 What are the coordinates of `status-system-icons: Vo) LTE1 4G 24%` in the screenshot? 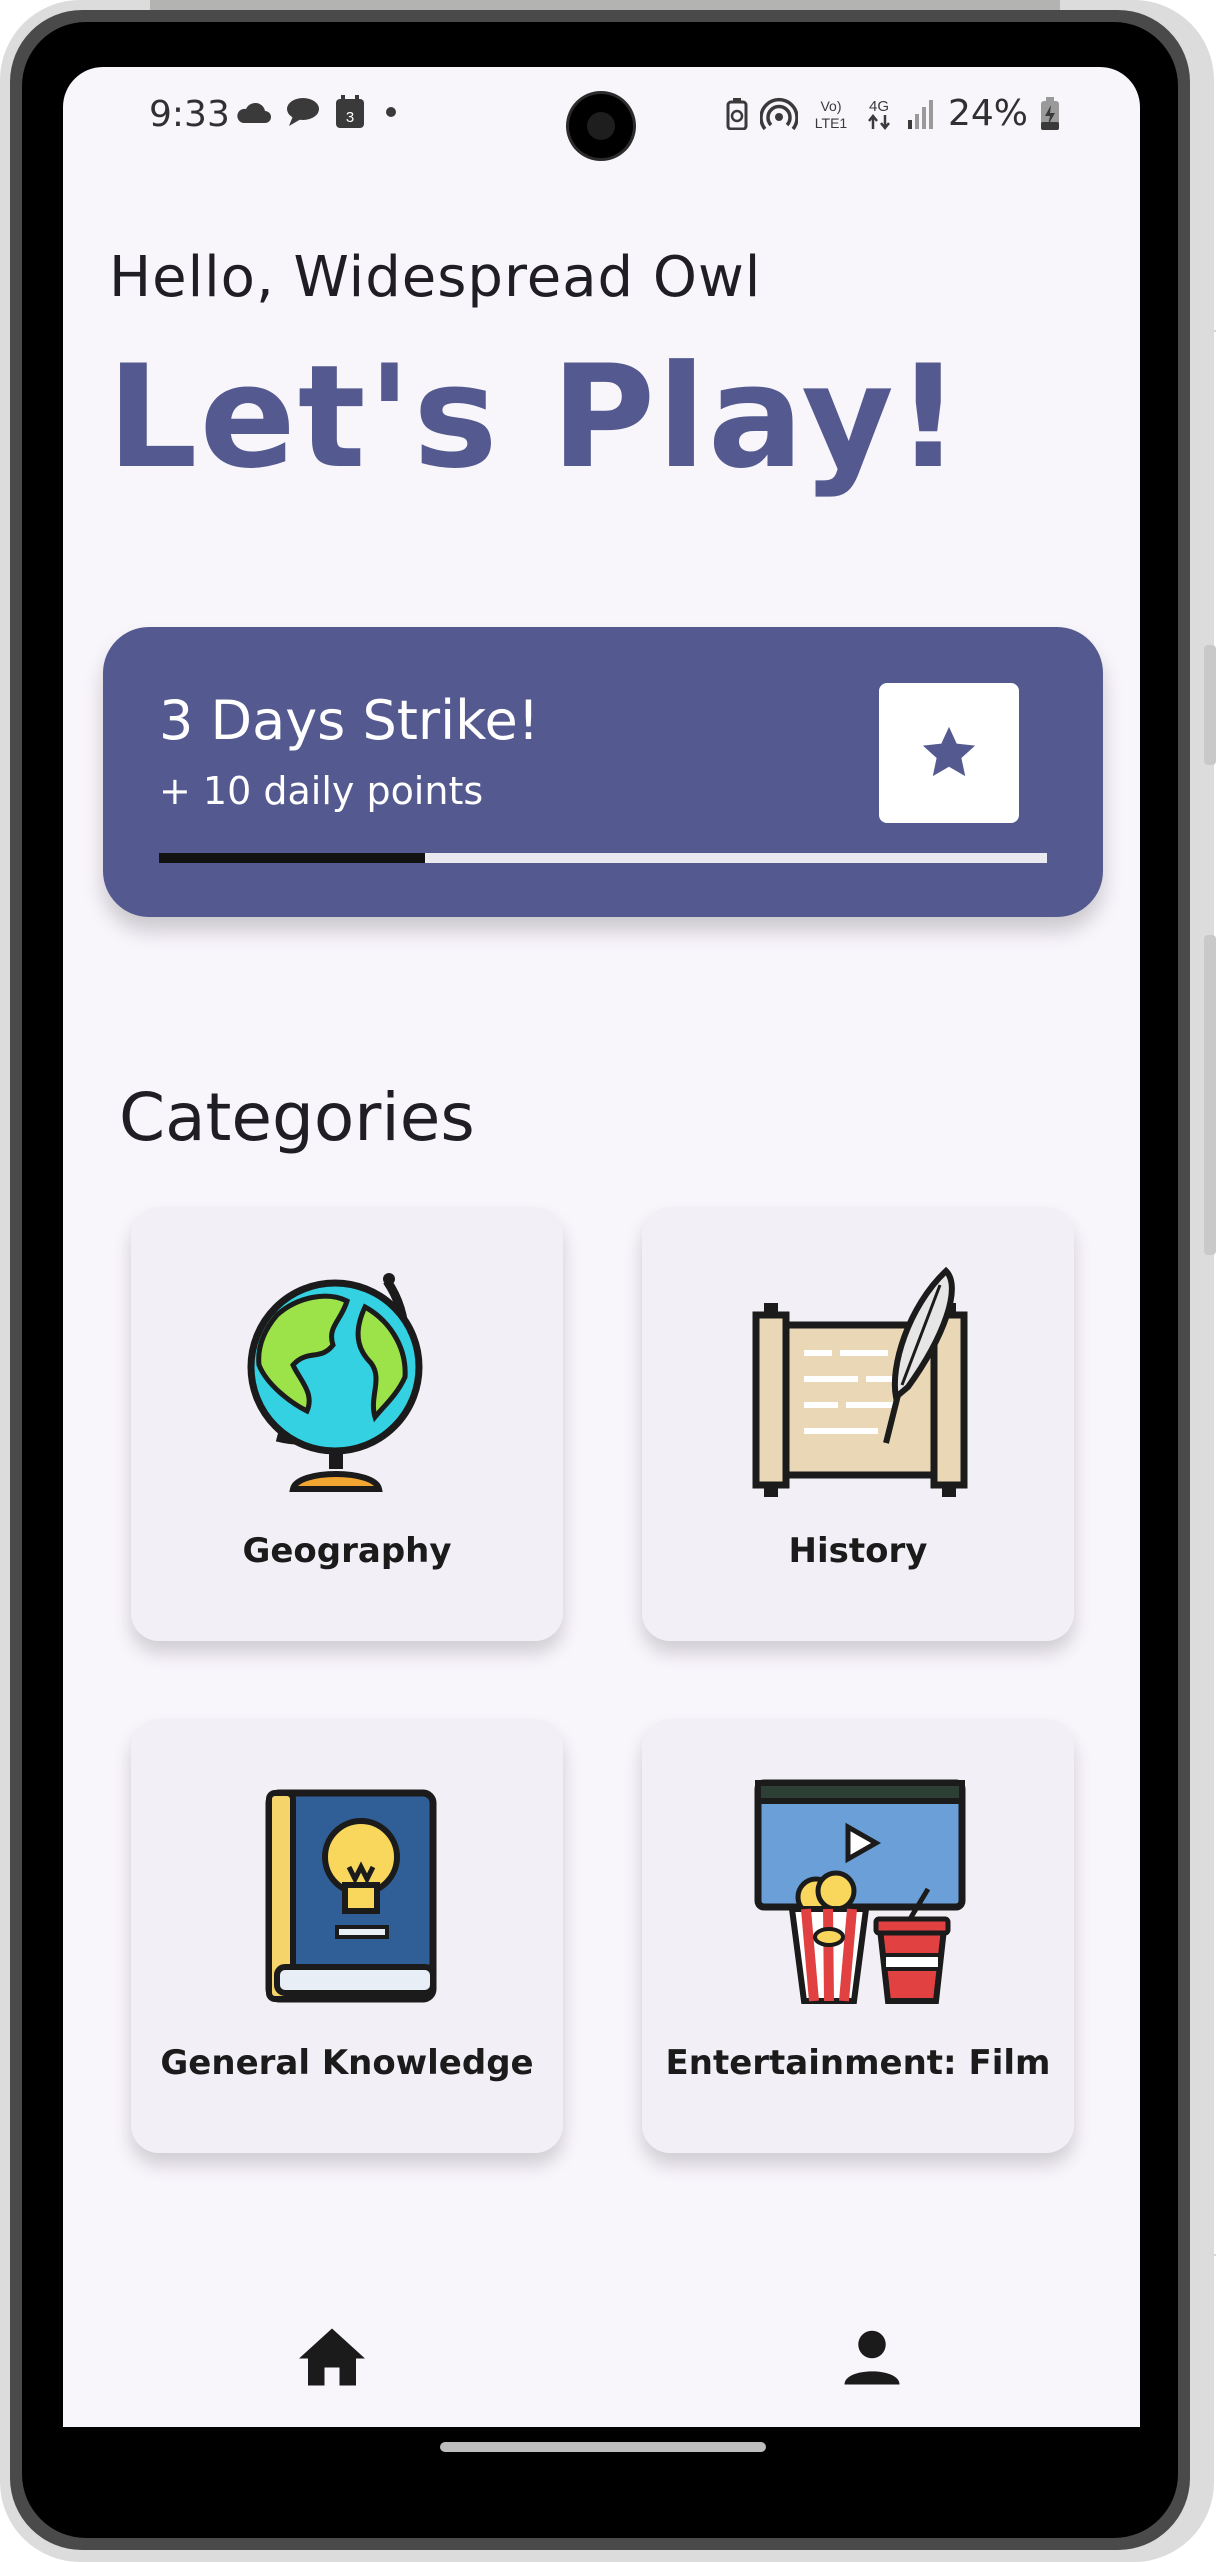 It's located at (893, 113).